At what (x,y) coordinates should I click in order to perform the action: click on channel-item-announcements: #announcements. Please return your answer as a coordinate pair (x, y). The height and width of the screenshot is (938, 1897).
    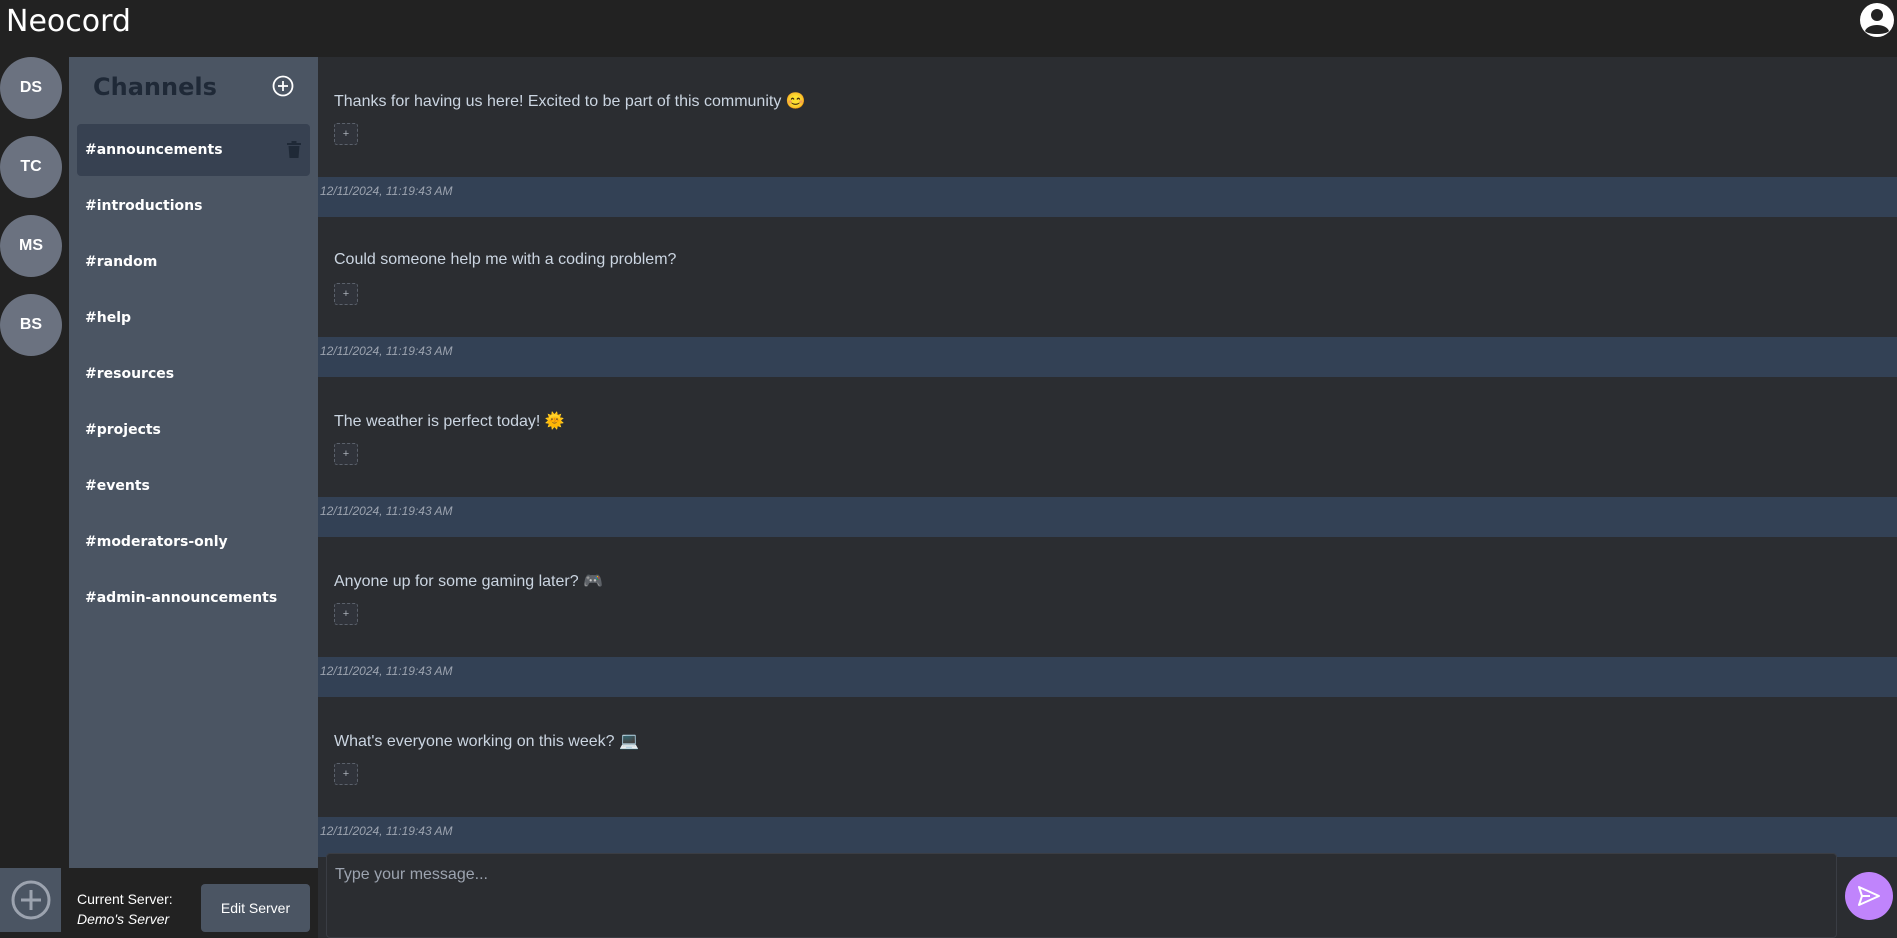
    Looking at the image, I should click on (193, 150).